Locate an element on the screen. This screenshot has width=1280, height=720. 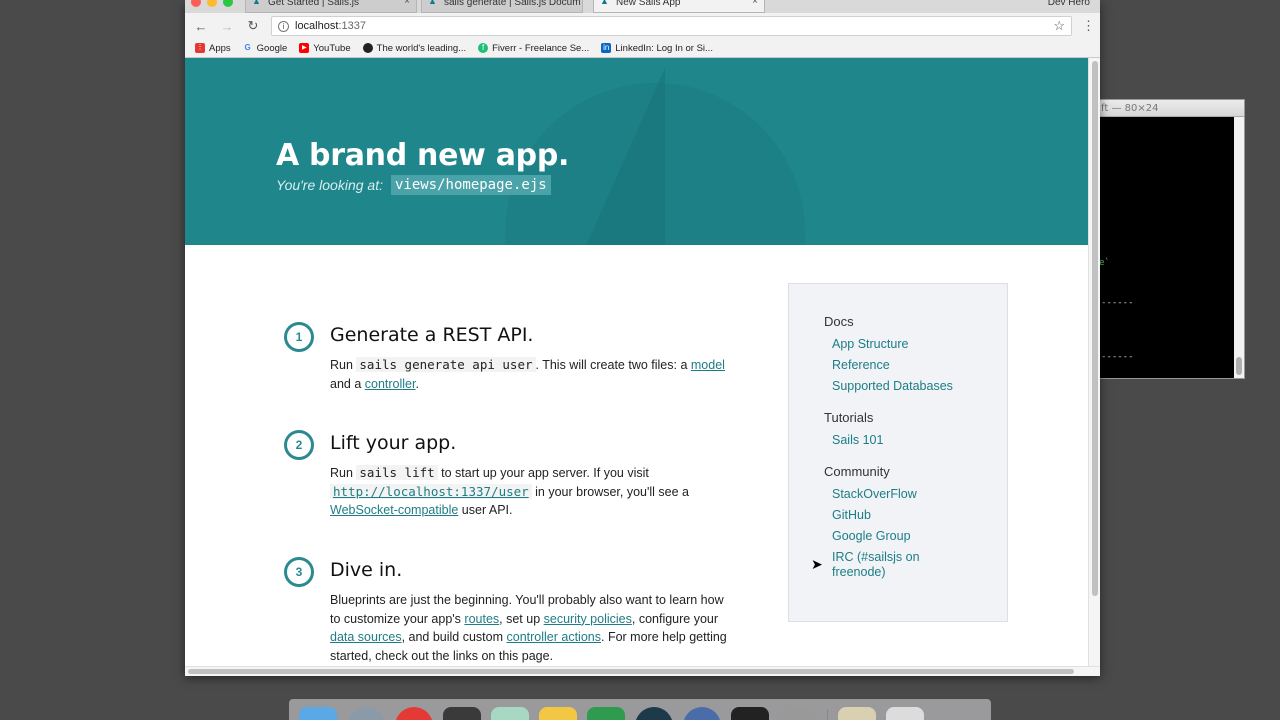
hero-subtitle: You're looking at: views/homepage.ejs is located at coordinates (413, 185).